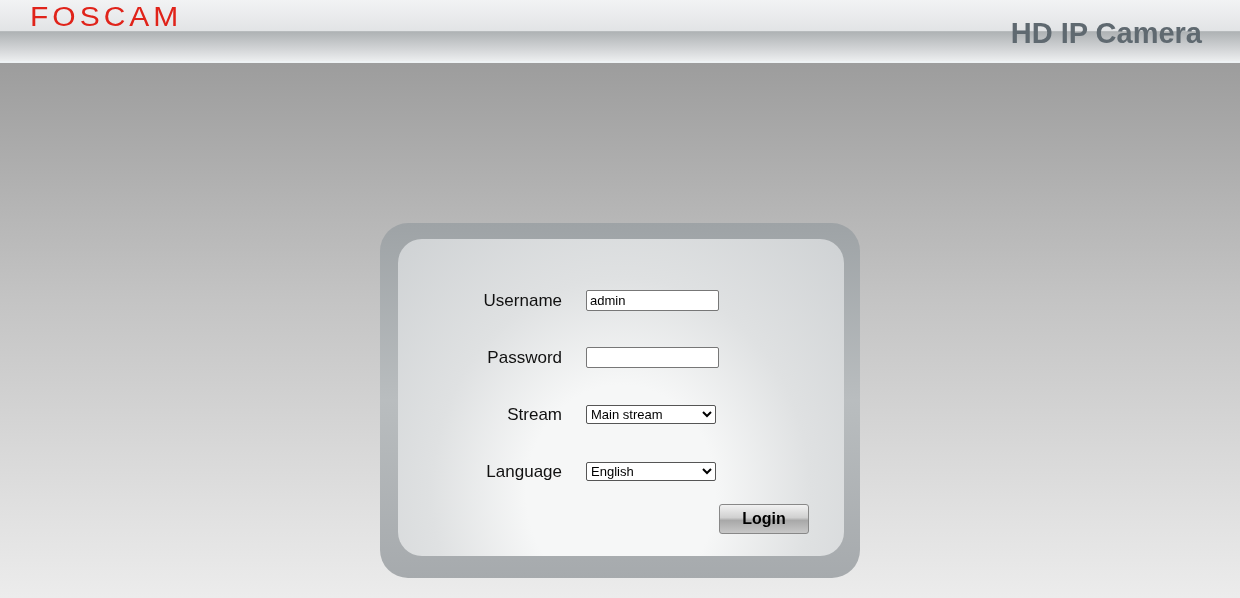 The width and height of the screenshot is (1240, 598). I want to click on password-field, so click(652, 357).